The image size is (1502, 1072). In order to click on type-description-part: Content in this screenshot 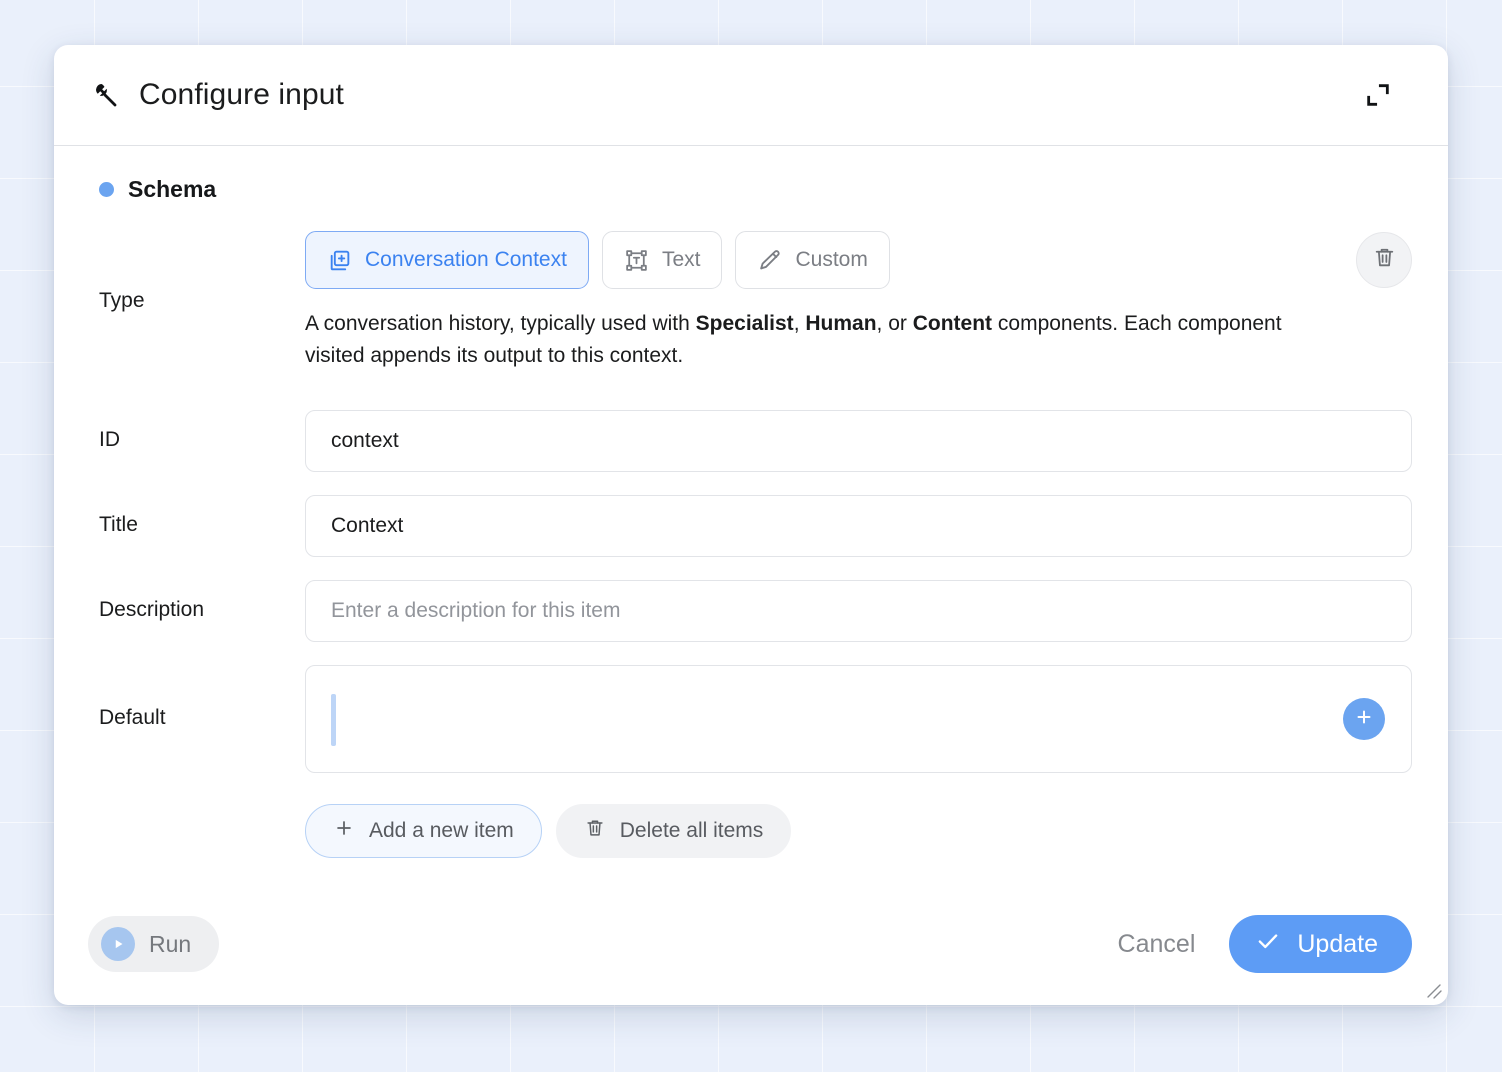, I will do `click(952, 323)`.